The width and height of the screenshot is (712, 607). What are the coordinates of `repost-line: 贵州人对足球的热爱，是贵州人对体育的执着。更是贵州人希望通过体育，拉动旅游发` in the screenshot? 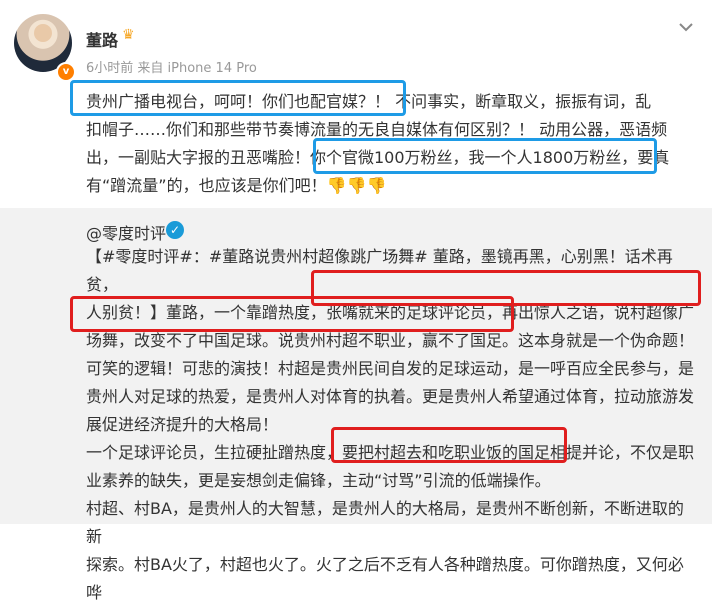 It's located at (390, 396).